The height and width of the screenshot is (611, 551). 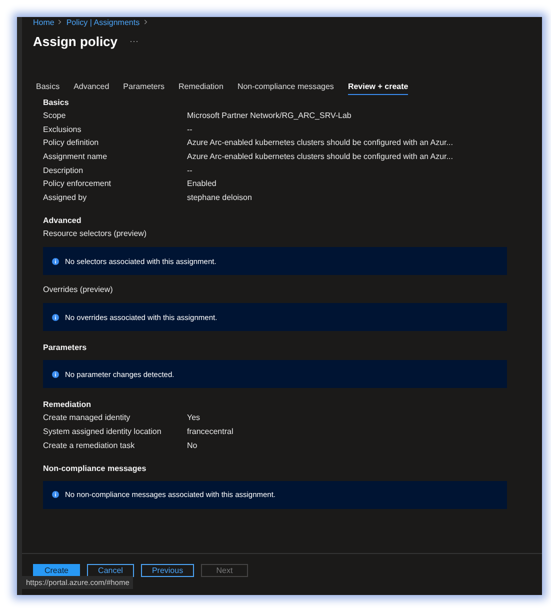 What do you see at coordinates (62, 129) in the screenshot?
I see `field-label: Exclusions` at bounding box center [62, 129].